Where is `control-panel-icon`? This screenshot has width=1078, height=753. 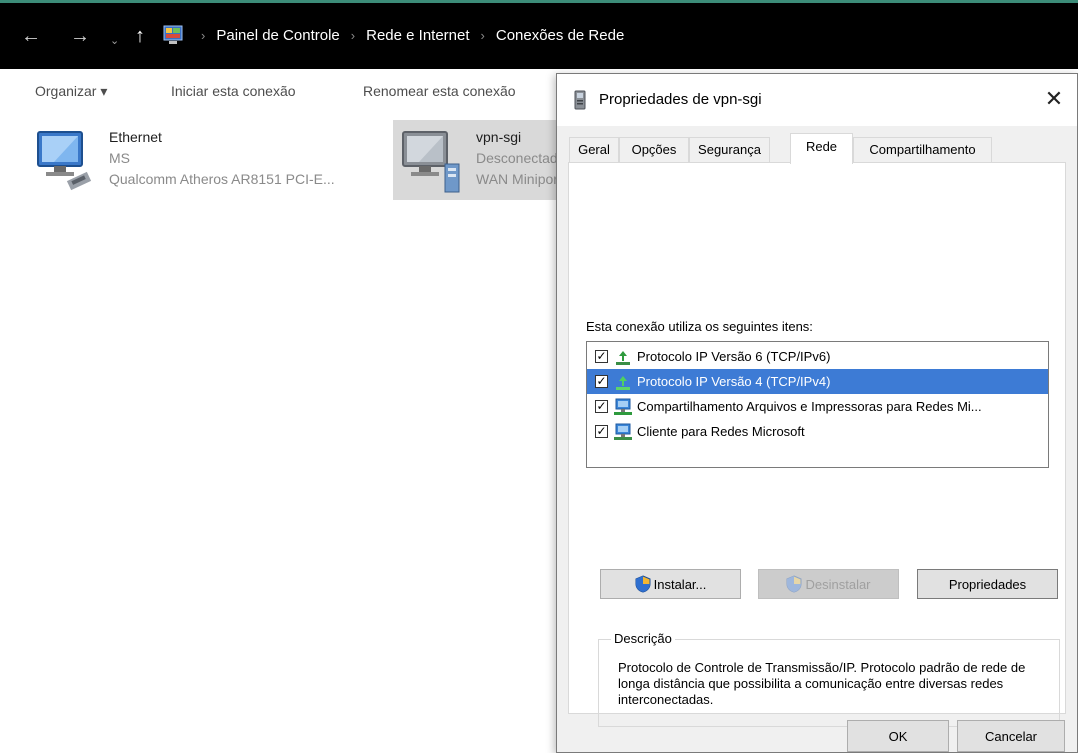
control-panel-icon is located at coordinates (173, 34).